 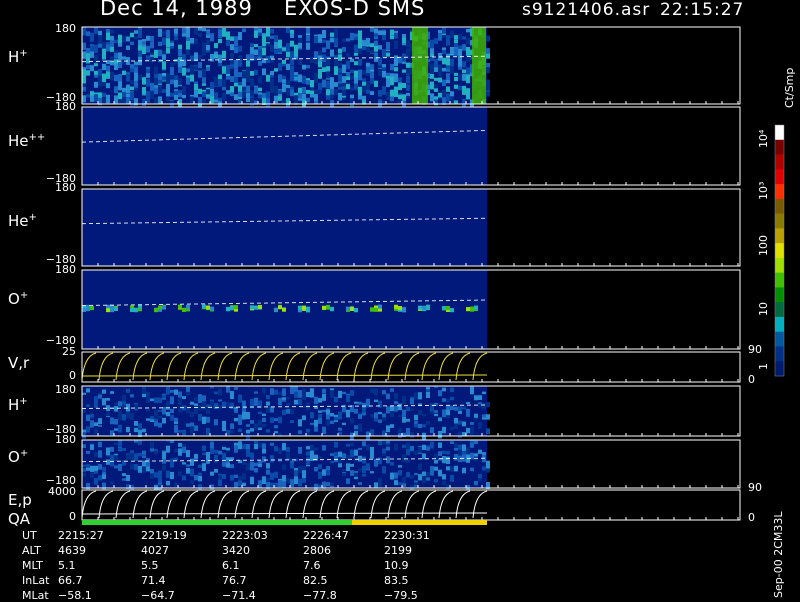 I want to click on orbit-cell-1-1: 4027, so click(x=155, y=550).